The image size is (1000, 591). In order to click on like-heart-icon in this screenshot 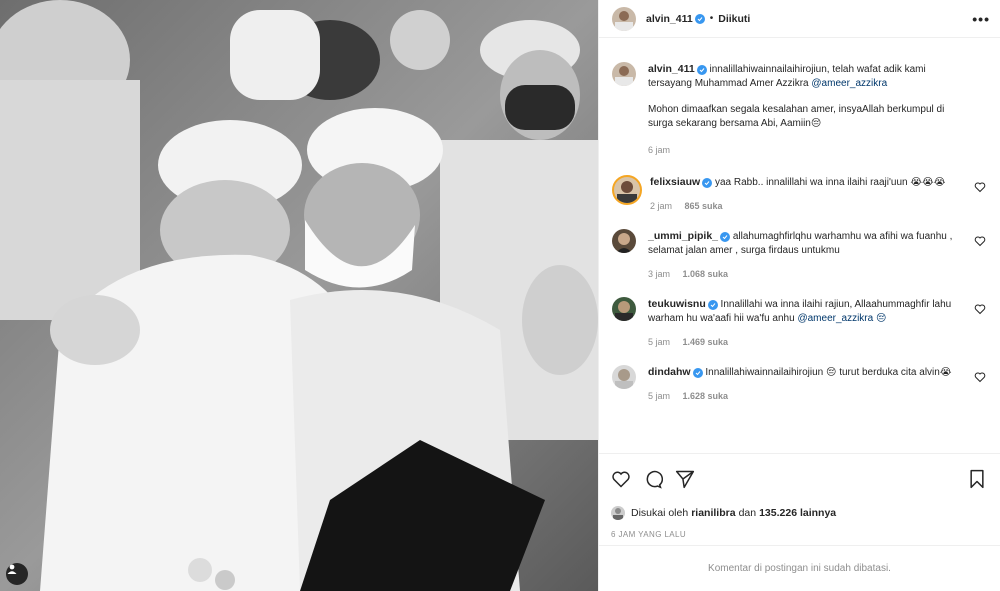, I will do `click(621, 479)`.